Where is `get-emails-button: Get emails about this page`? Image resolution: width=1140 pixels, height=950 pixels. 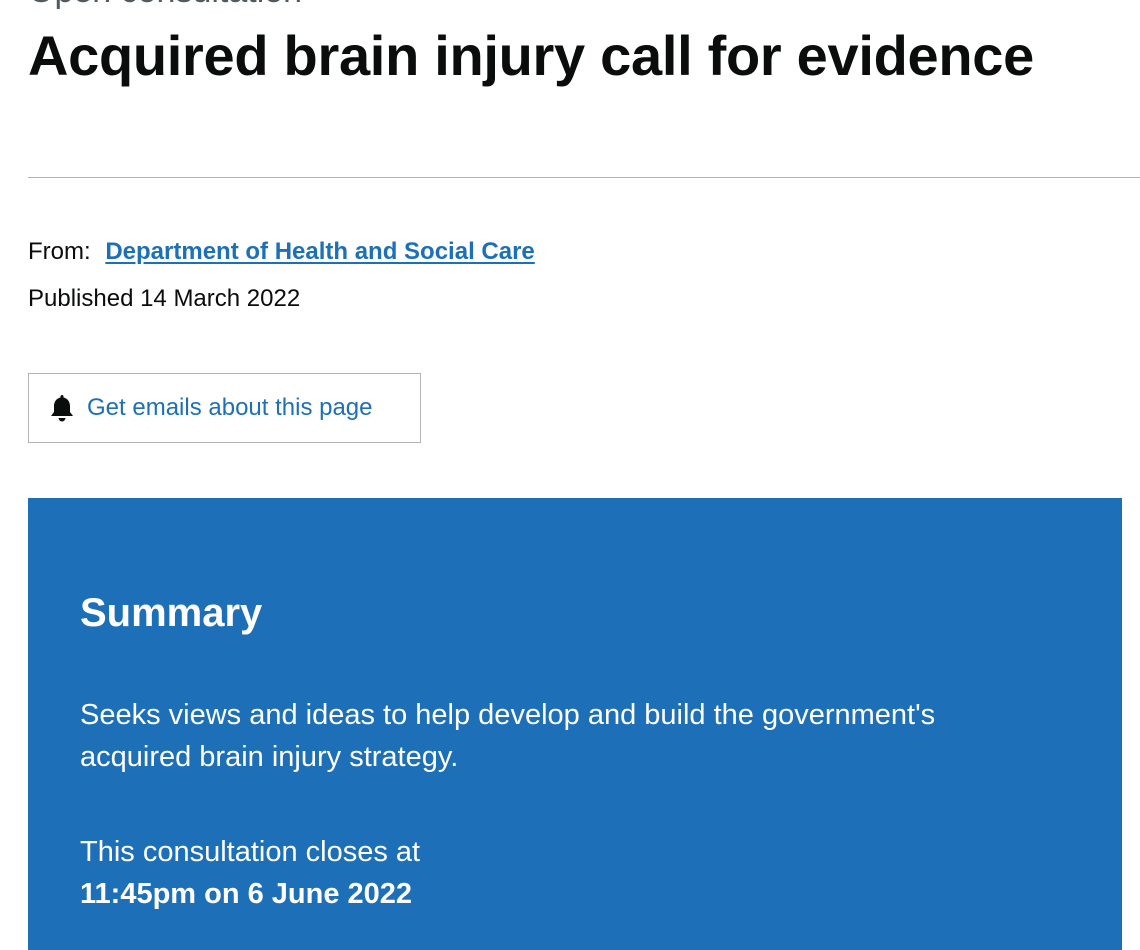
get-emails-button: Get emails about this page is located at coordinates (224, 408).